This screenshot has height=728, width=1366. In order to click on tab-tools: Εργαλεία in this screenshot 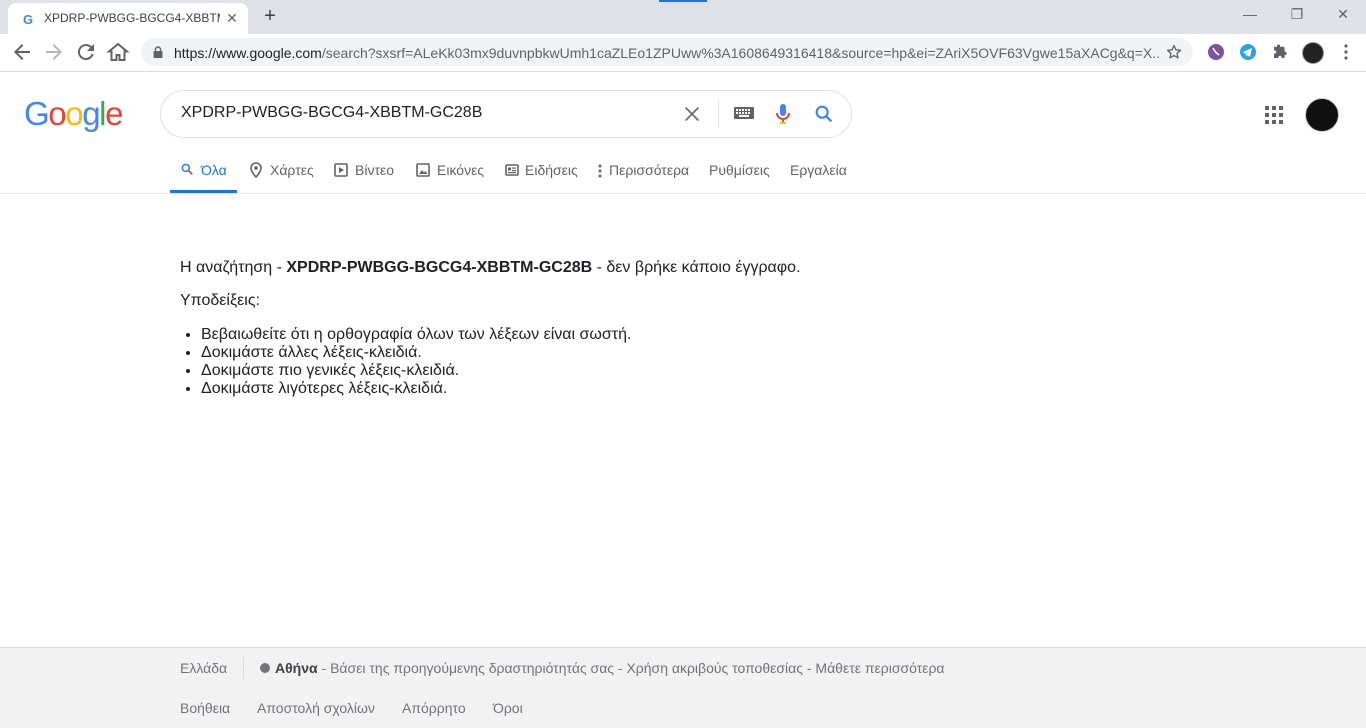, I will do `click(818, 171)`.